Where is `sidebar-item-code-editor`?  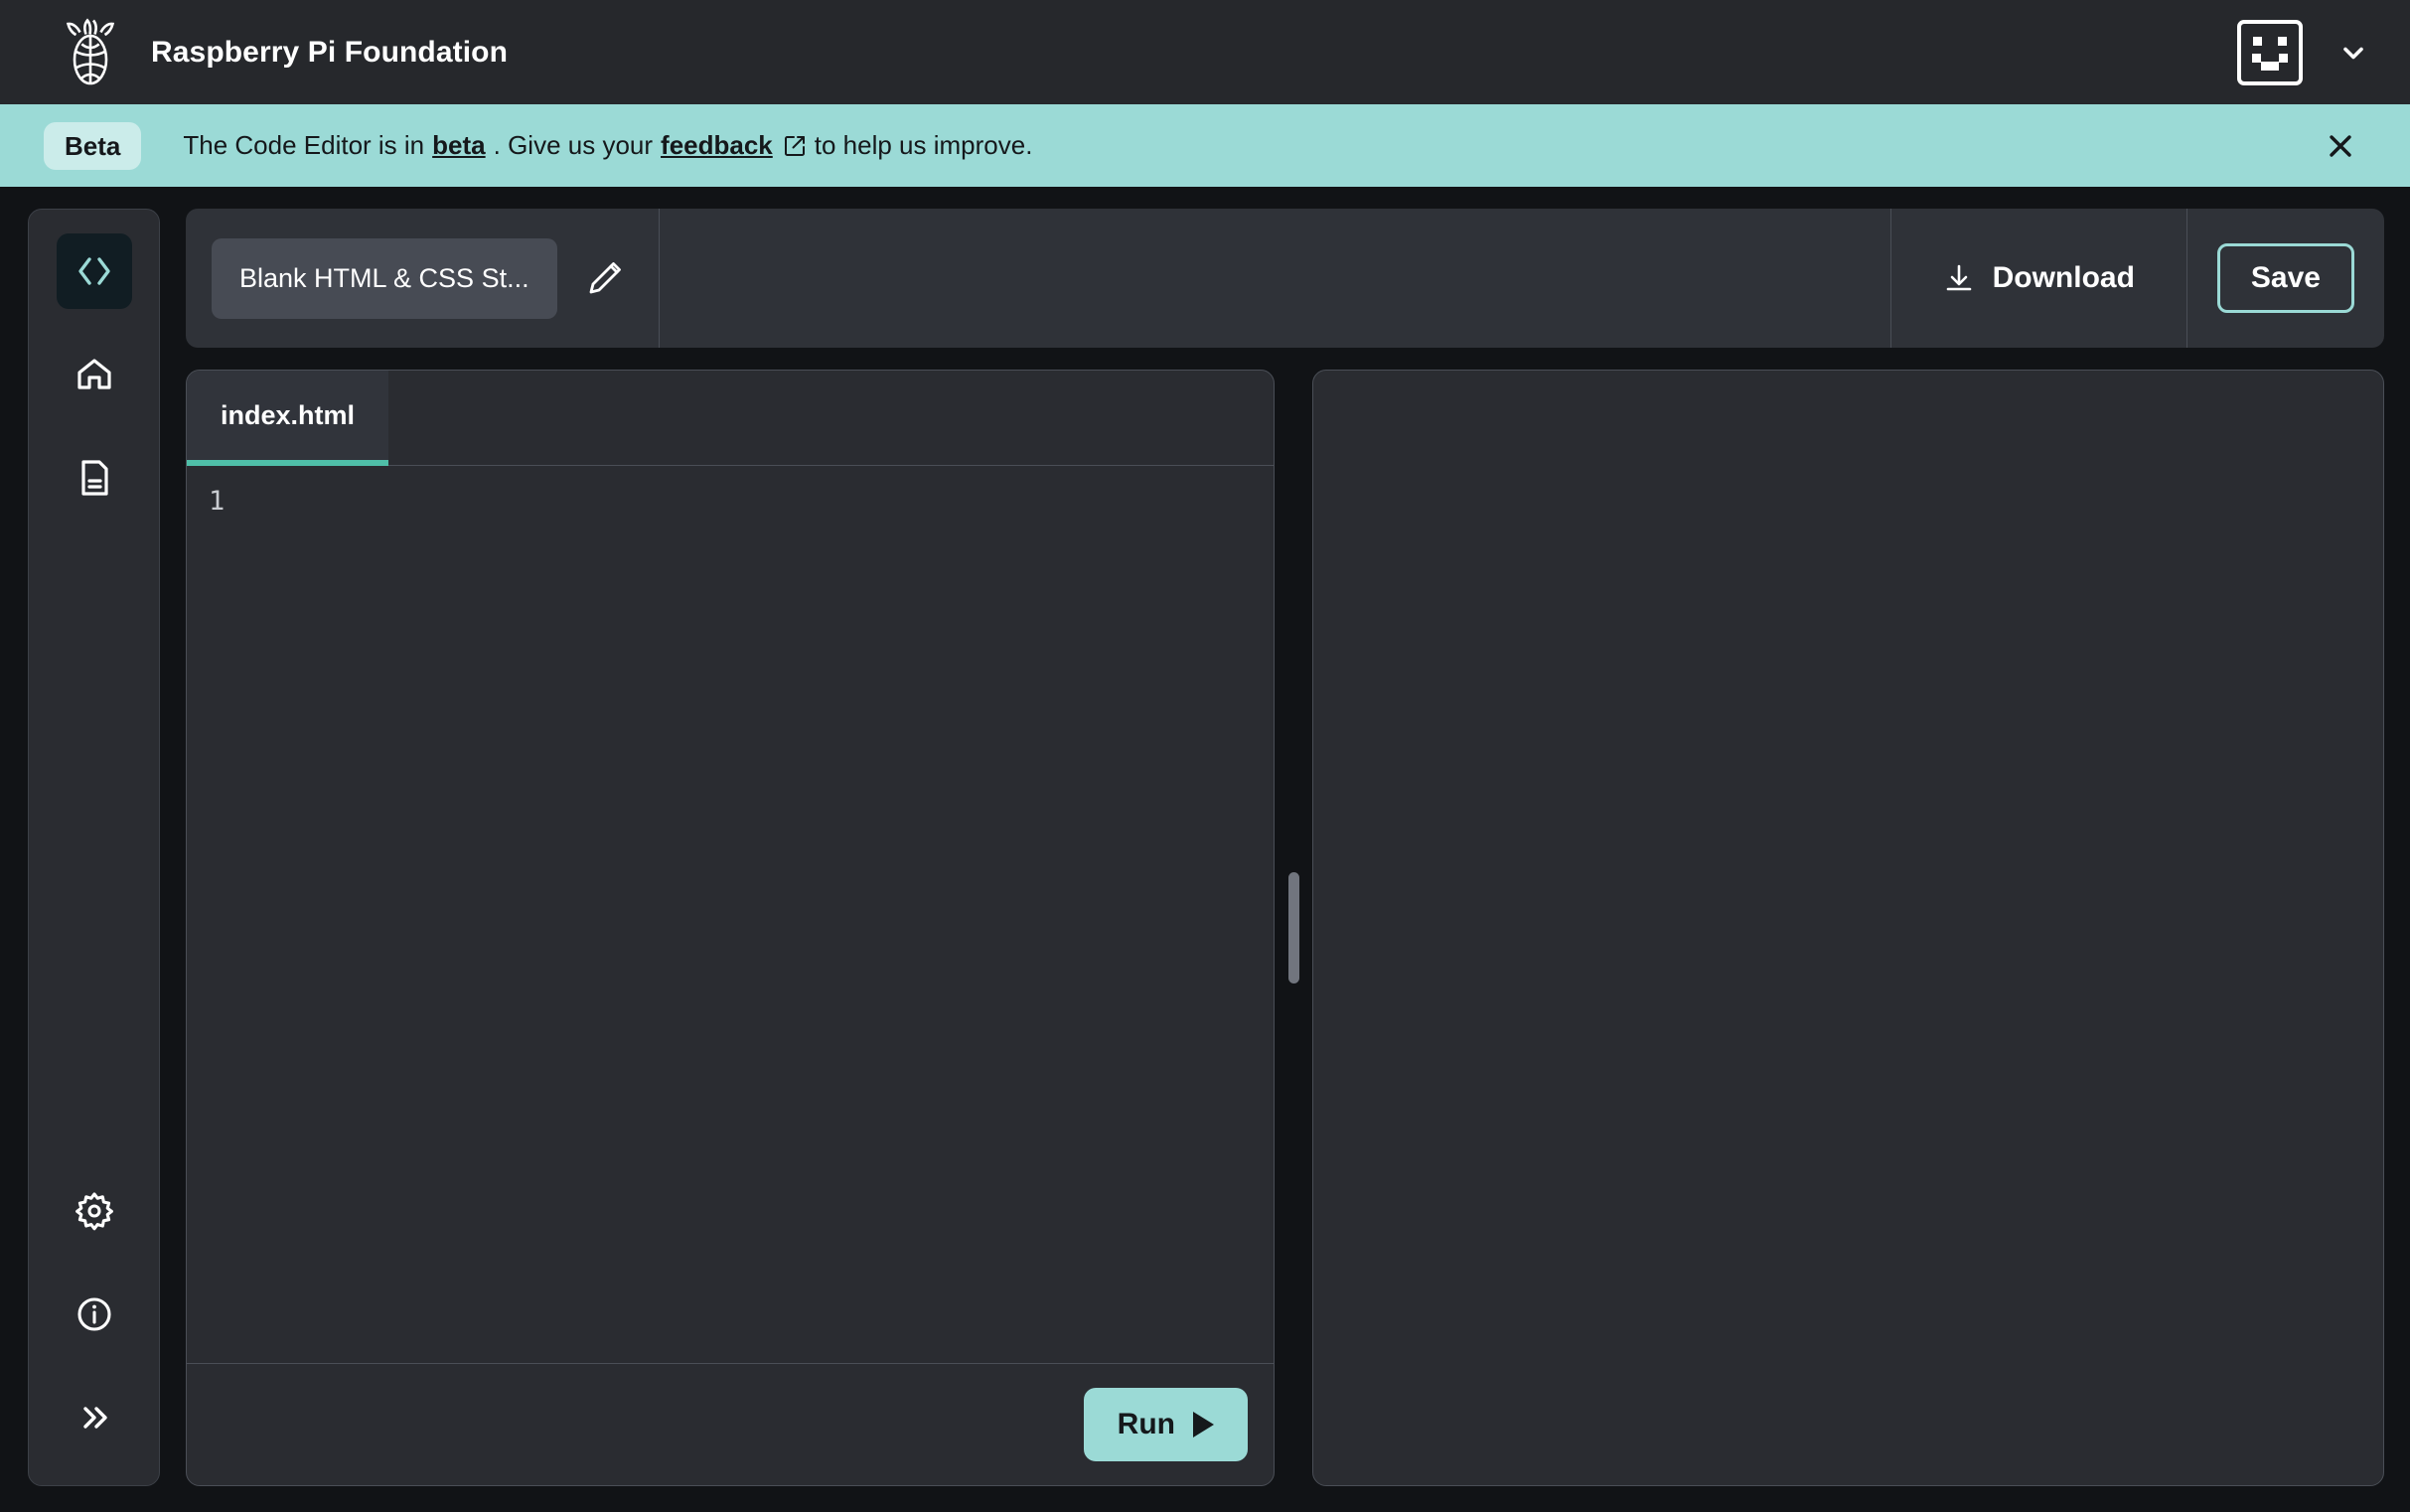
sidebar-item-code-editor is located at coordinates (94, 271).